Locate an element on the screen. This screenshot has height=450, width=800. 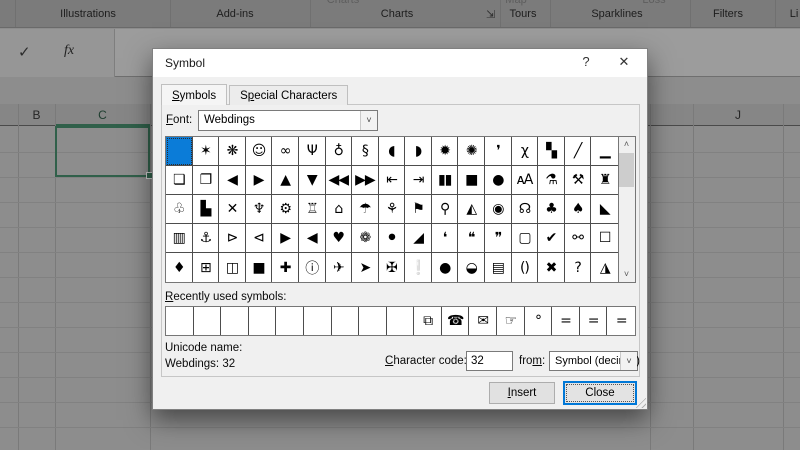
dialog-titlebar: Symbol ? ✕ is located at coordinates (400, 63).